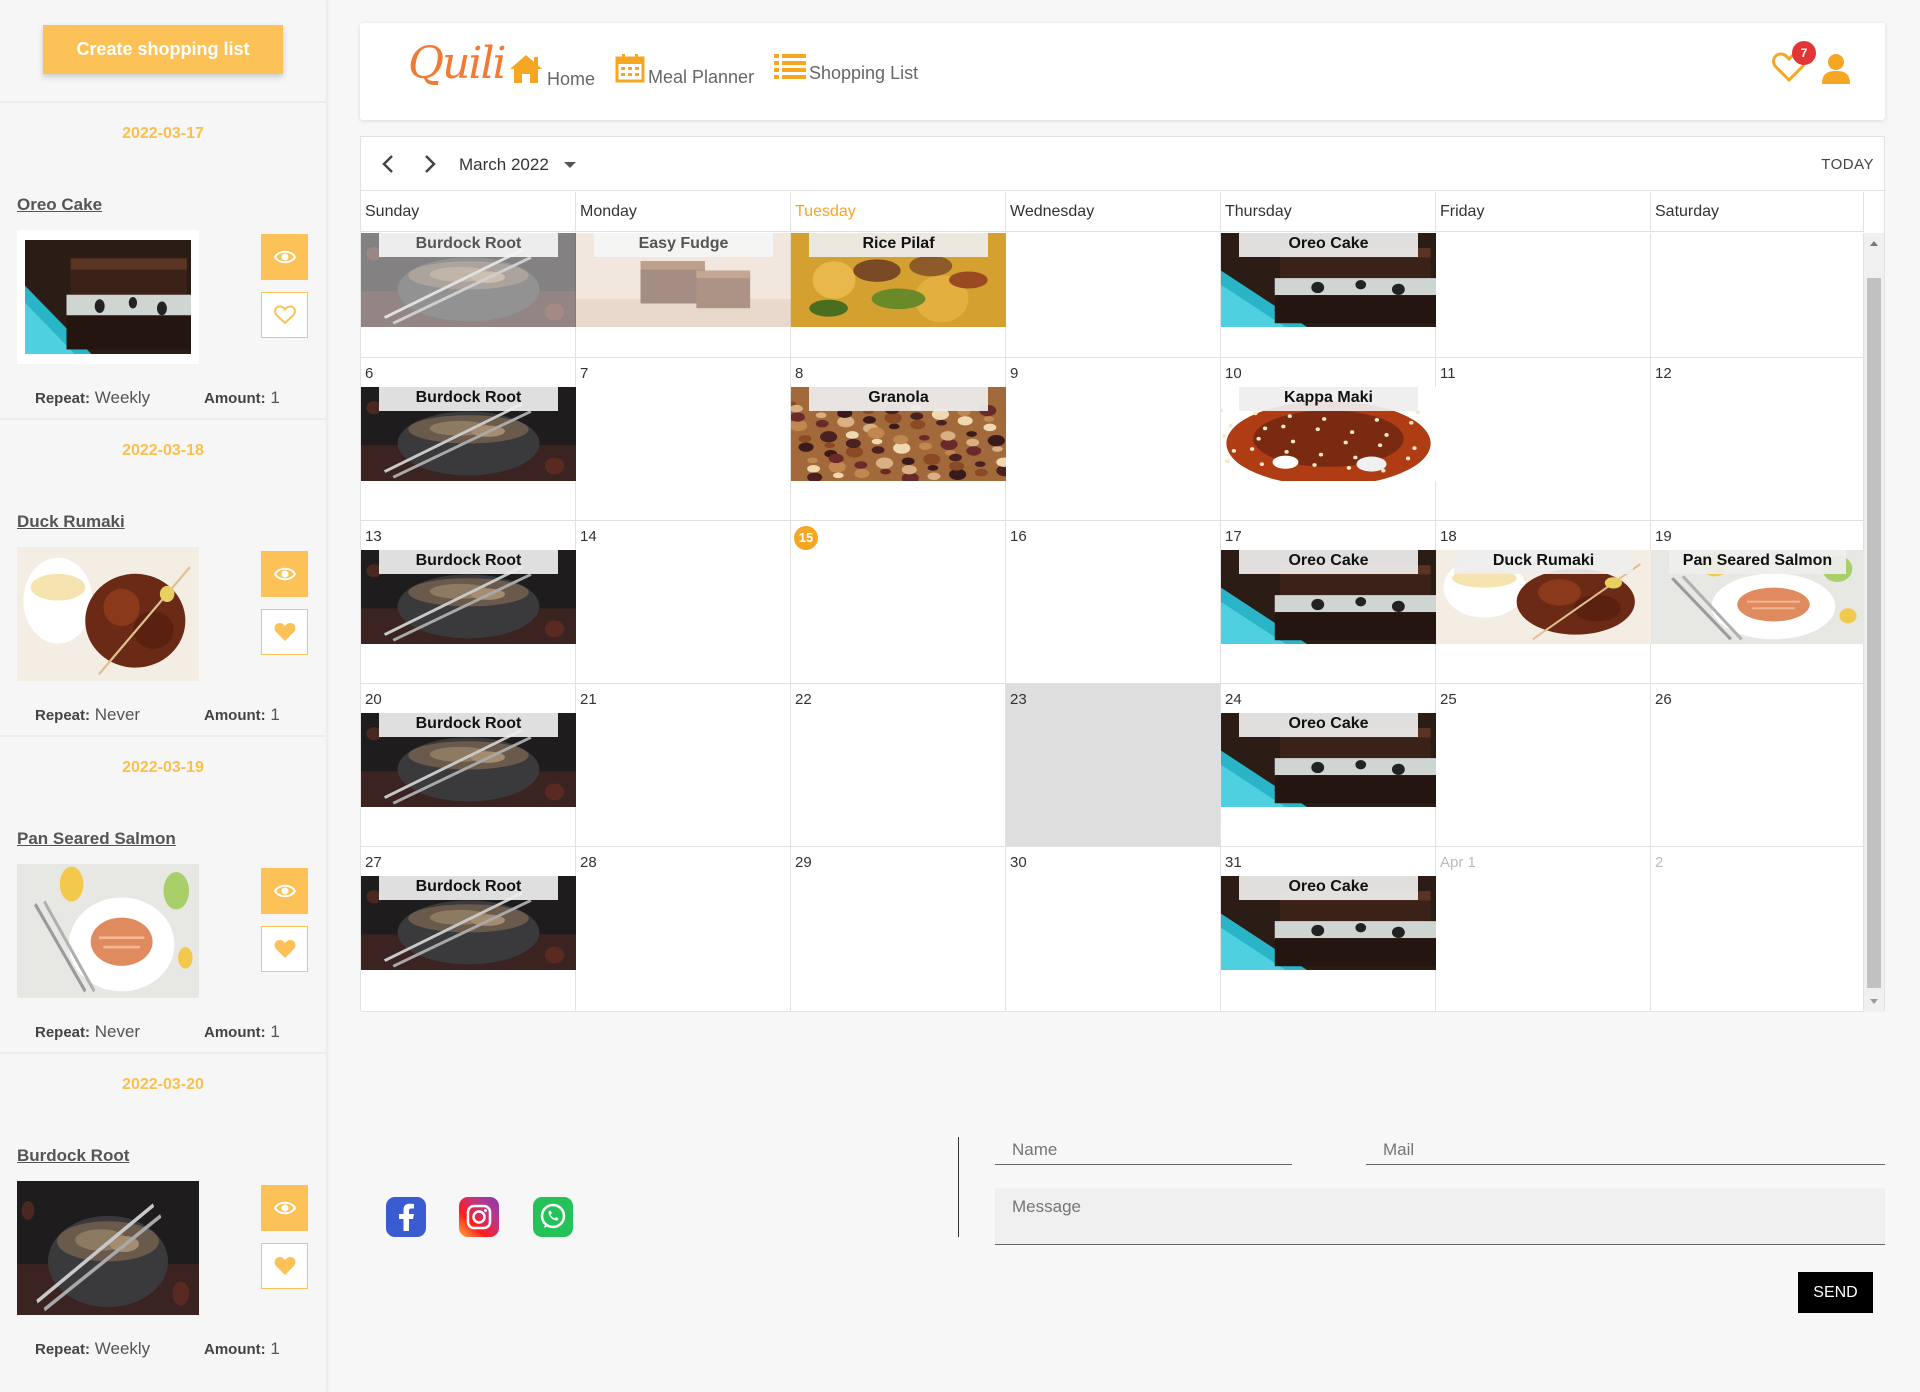 The height and width of the screenshot is (1392, 1920). What do you see at coordinates (163, 1084) in the screenshot?
I see `meal-date: 2022-03-20` at bounding box center [163, 1084].